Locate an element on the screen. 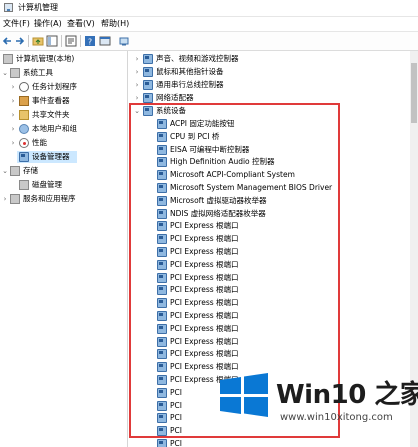  device-item: NDIS 虚拟网络适配器枚举器 is located at coordinates (231, 214).